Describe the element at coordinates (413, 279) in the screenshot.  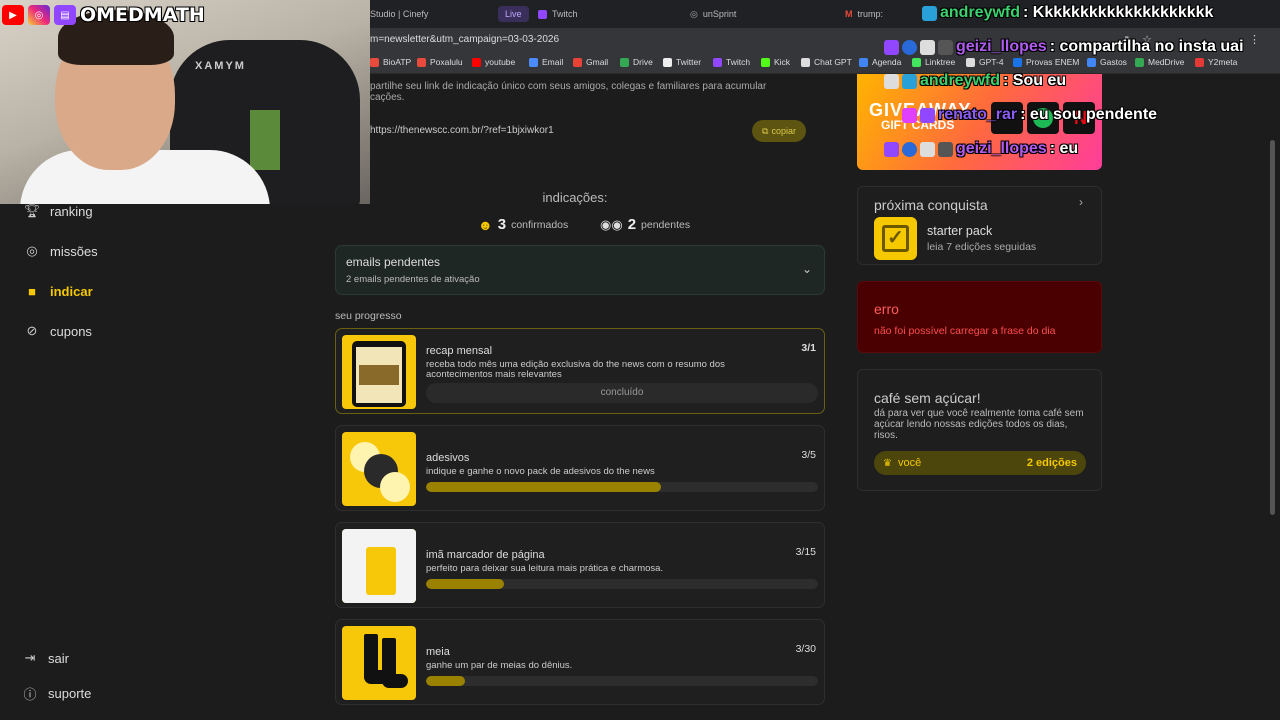
I see `accordion-subtitle: 2 emails pendentes de ativação` at that location.